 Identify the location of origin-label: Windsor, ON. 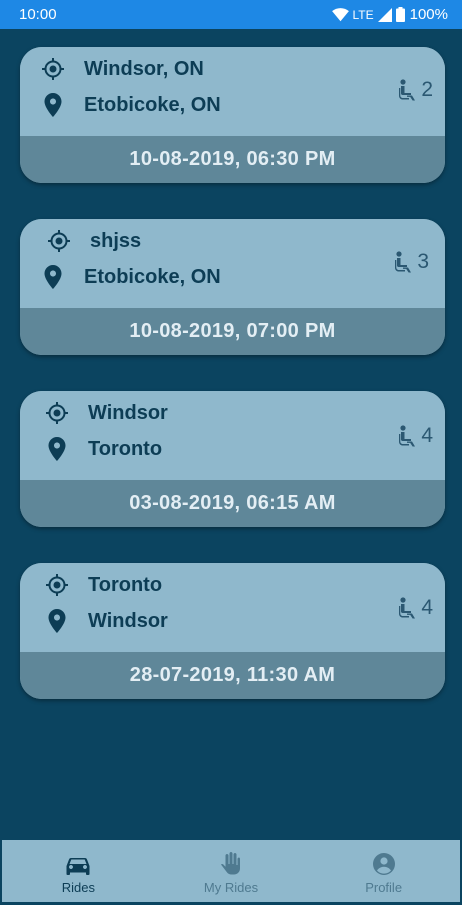
(144, 68).